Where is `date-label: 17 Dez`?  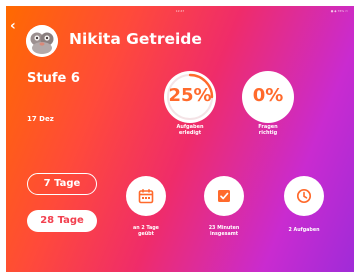 date-label: 17 Dez is located at coordinates (40, 119).